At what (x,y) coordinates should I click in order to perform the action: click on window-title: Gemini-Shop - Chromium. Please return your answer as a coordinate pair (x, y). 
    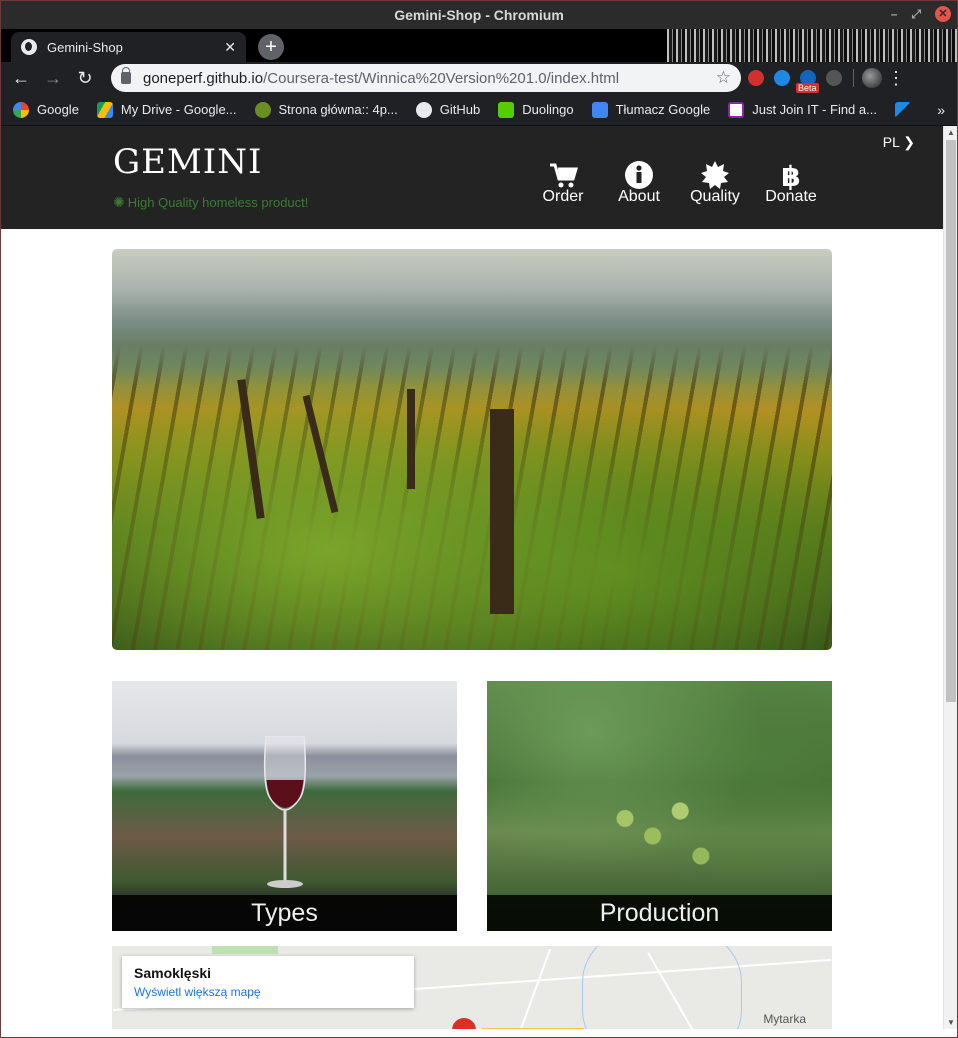
    Looking at the image, I should click on (479, 15).